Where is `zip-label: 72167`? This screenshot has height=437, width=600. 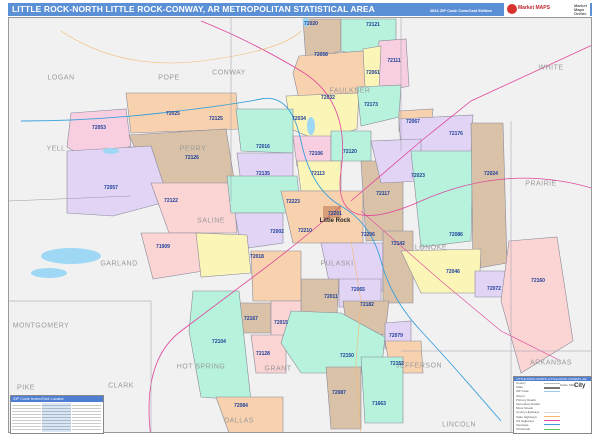
zip-label: 72167 is located at coordinates (251, 319).